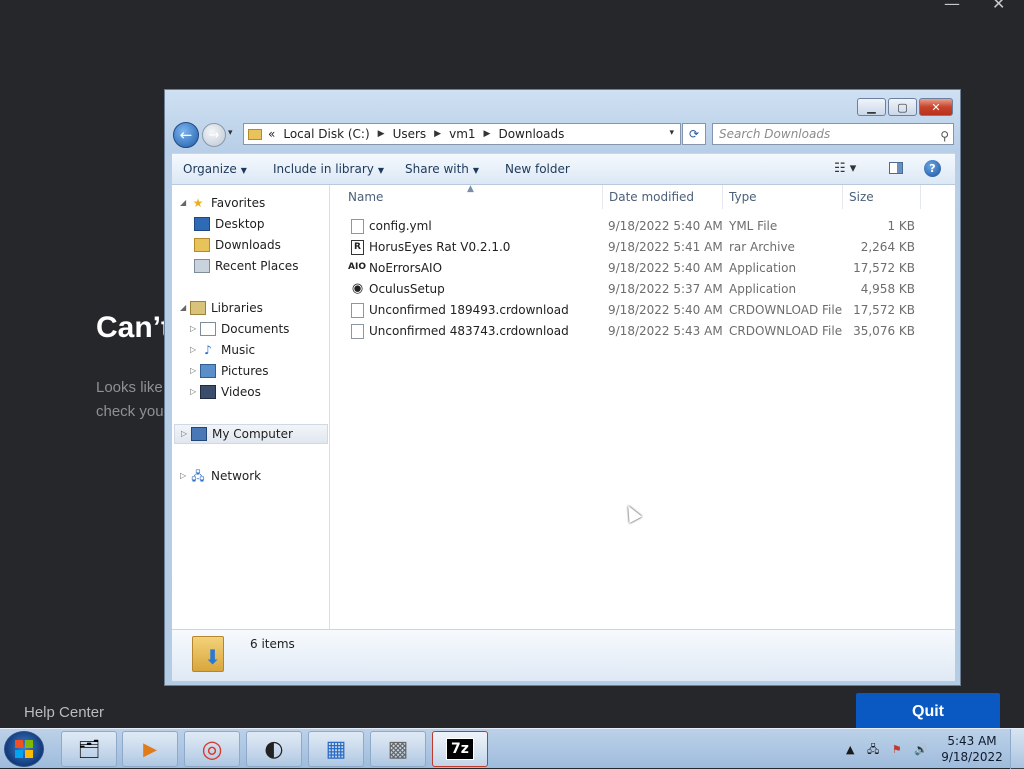 This screenshot has width=1024, height=769. What do you see at coordinates (531, 134) in the screenshot?
I see `crumb-downloads: Downloads` at bounding box center [531, 134].